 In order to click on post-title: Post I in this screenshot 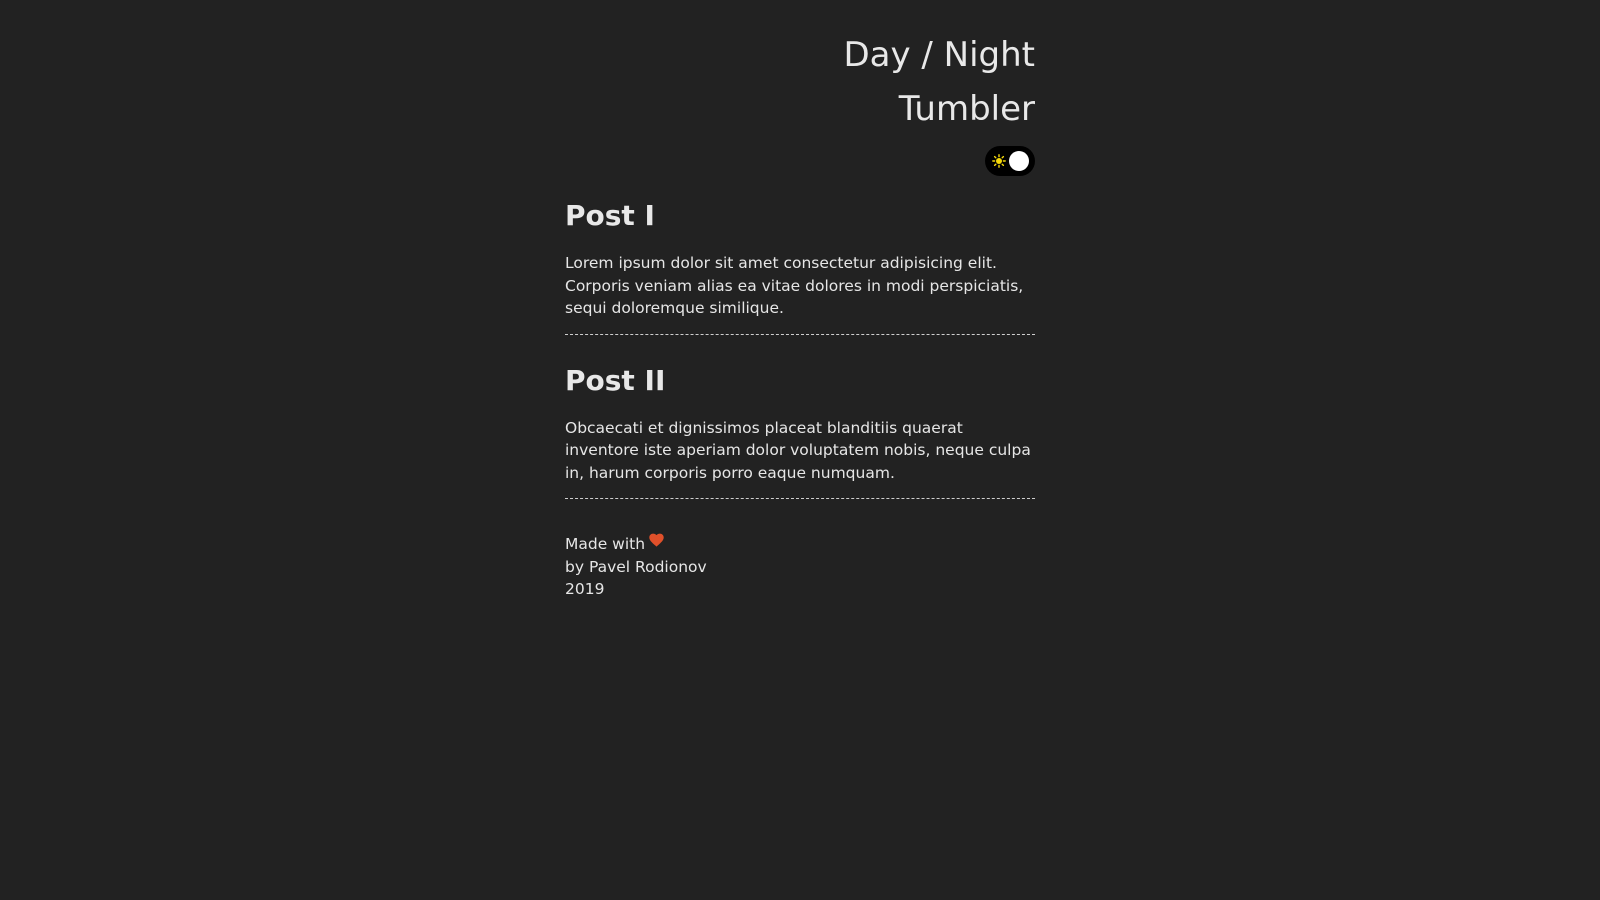, I will do `click(610, 215)`.